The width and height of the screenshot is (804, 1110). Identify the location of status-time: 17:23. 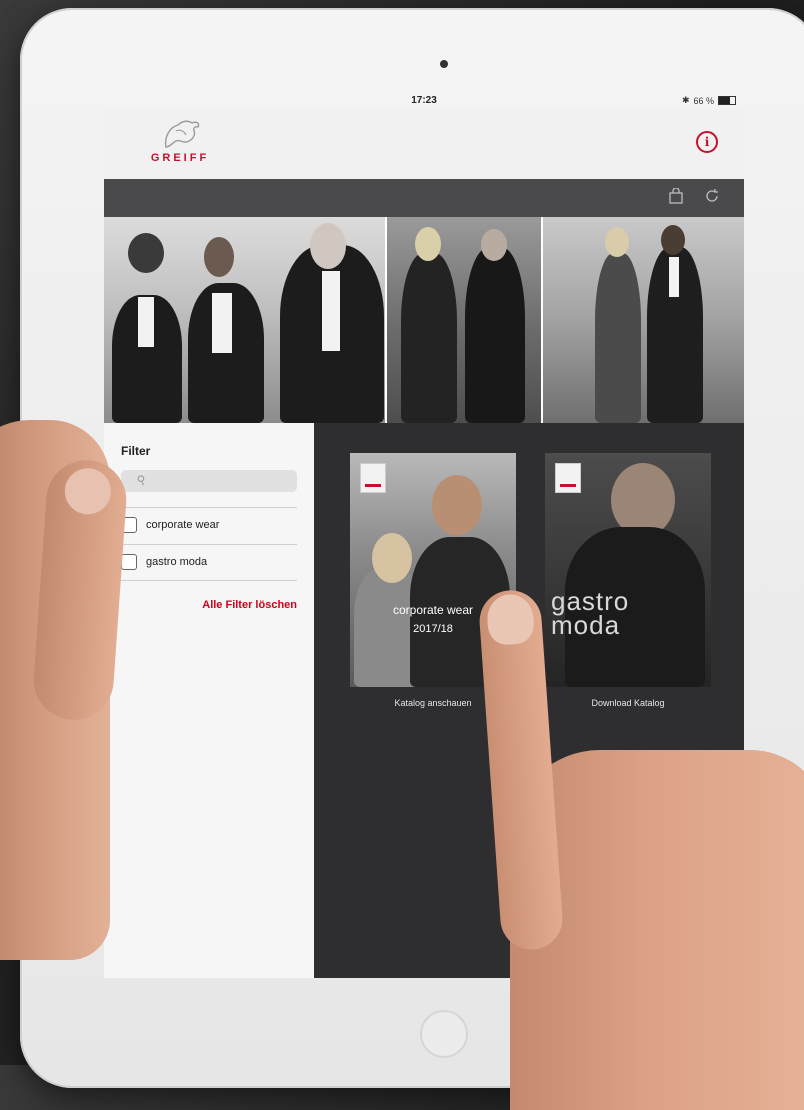
(424, 100).